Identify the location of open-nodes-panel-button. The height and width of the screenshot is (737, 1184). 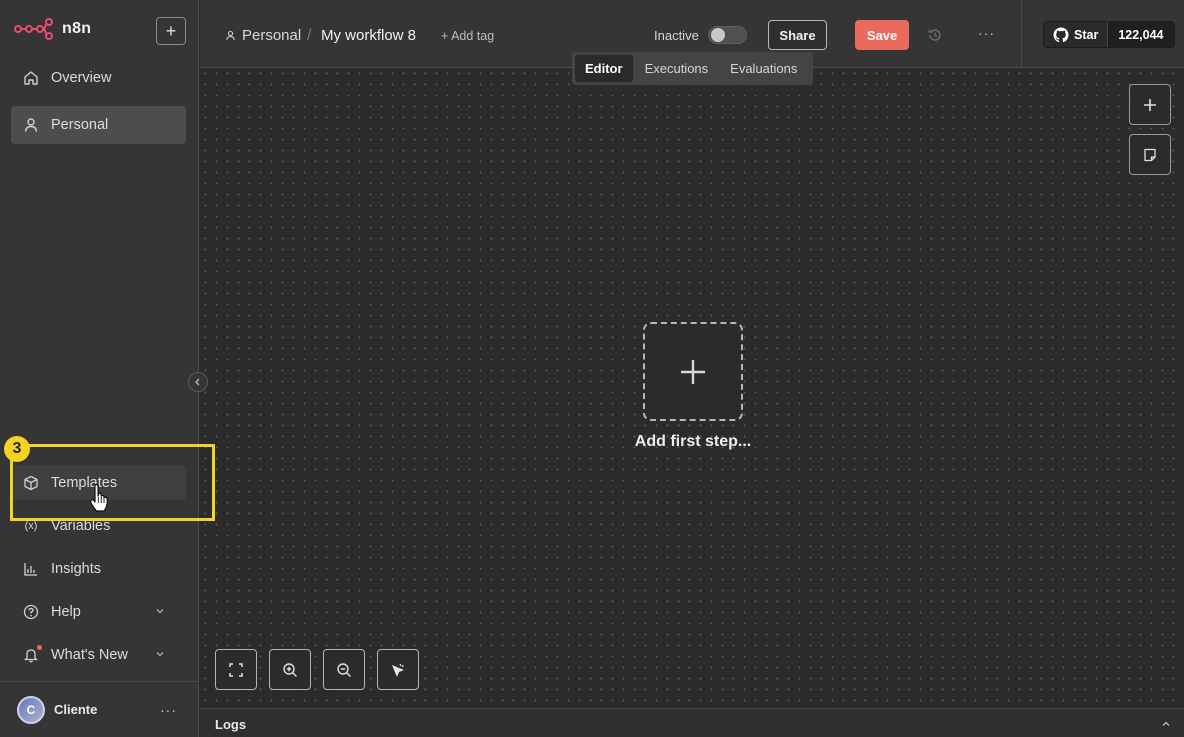
(1150, 104).